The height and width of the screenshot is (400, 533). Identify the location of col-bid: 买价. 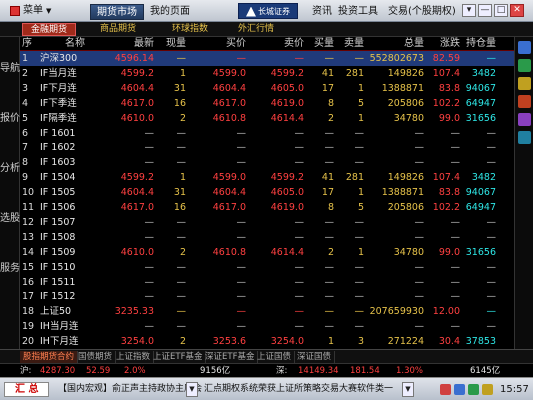
(216, 44).